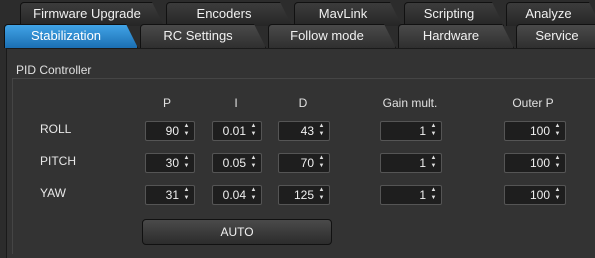 The width and height of the screenshot is (595, 258). Describe the element at coordinates (234, 195) in the screenshot. I see `spinbox-value: 0.04` at that location.